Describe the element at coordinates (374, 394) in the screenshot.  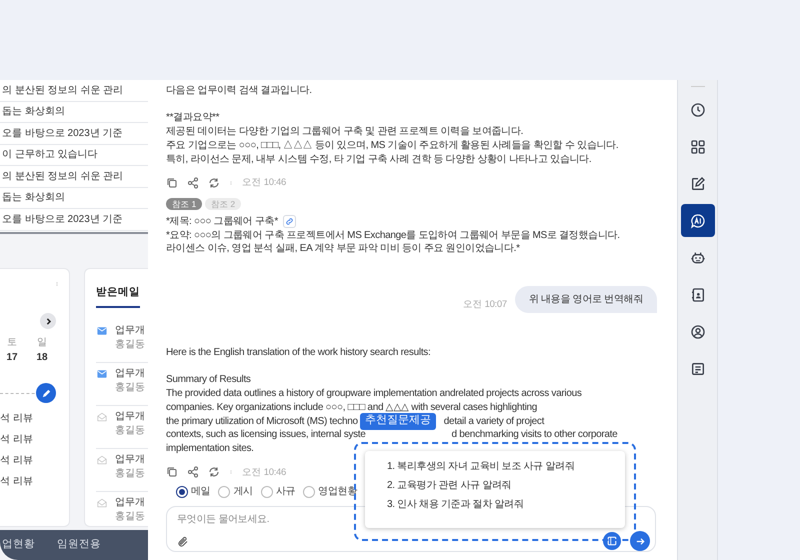
I see `message-text: The provided data outlines a history of groupware implementation andrelated projects across various` at that location.